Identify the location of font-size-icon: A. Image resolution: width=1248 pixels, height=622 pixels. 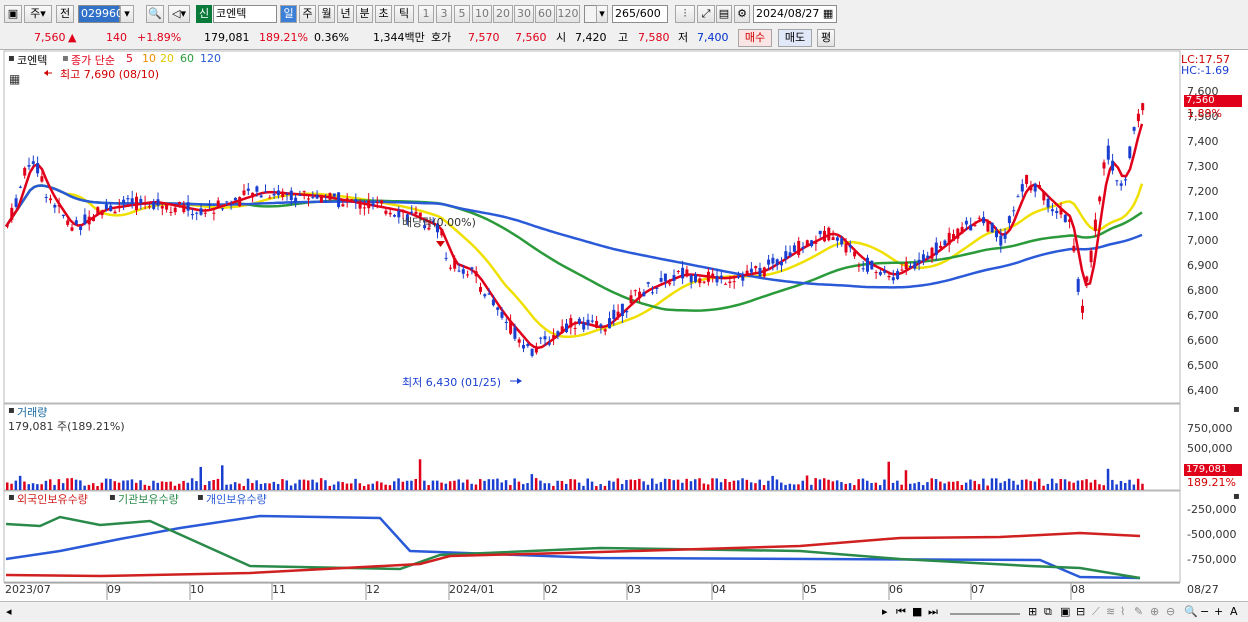
(1234, 611).